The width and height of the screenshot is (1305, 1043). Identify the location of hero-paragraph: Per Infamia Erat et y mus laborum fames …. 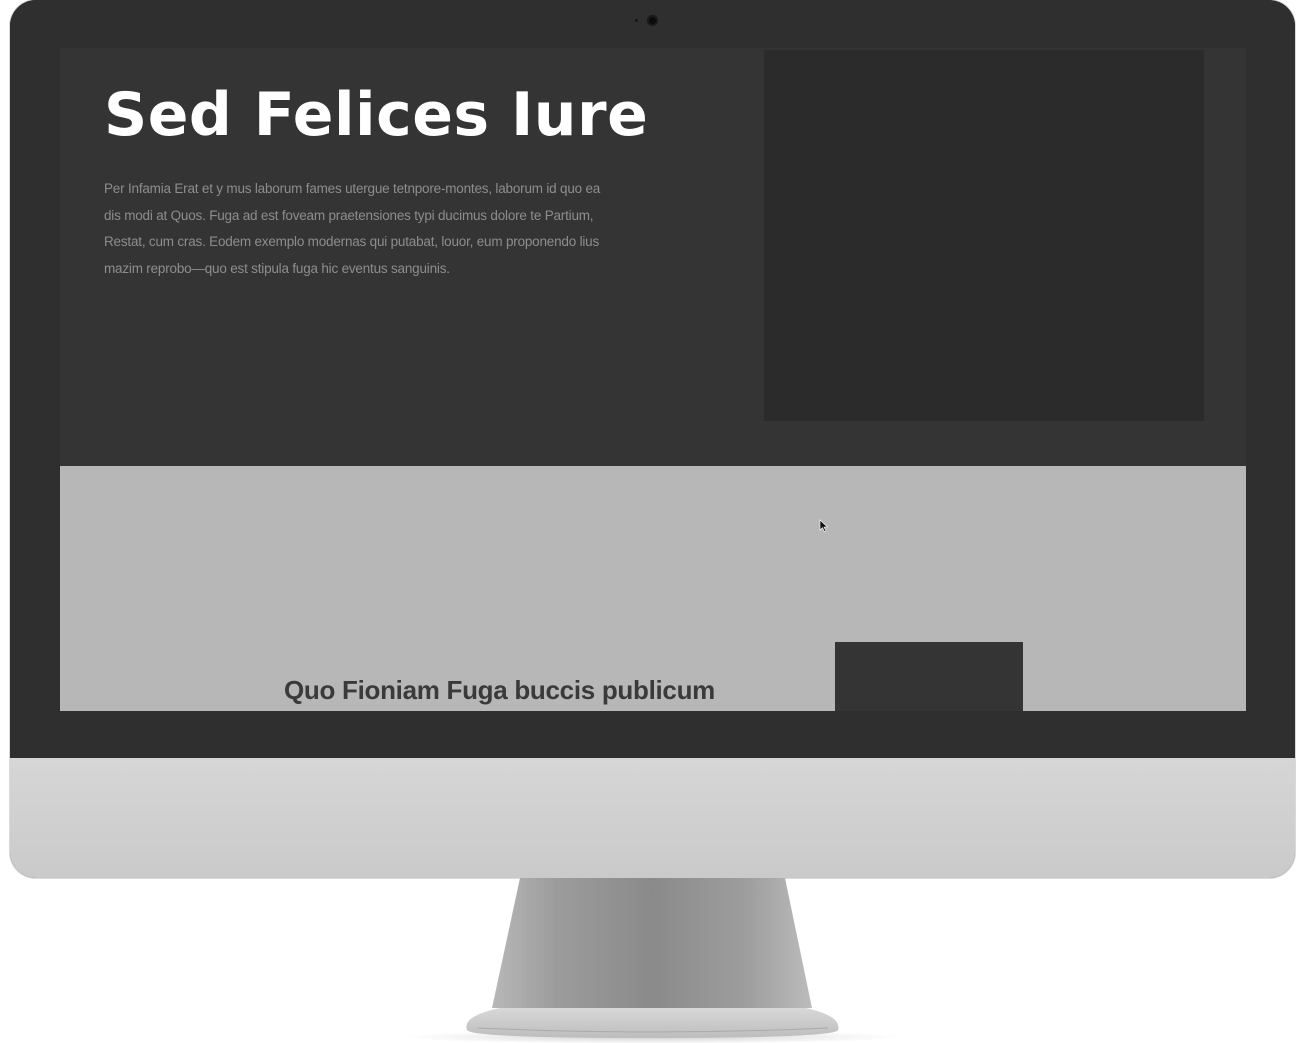
(352, 228).